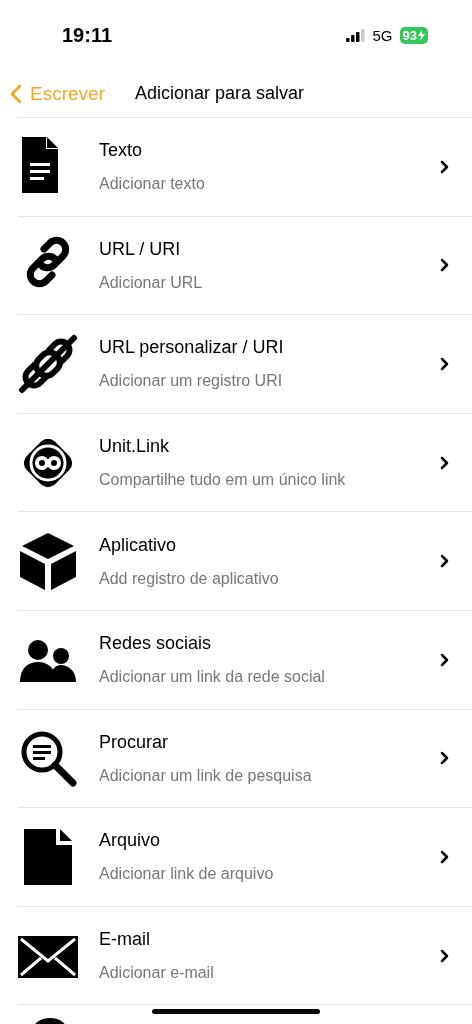 The width and height of the screenshot is (472, 1024). What do you see at coordinates (134, 742) in the screenshot?
I see `item-title: Procurar` at bounding box center [134, 742].